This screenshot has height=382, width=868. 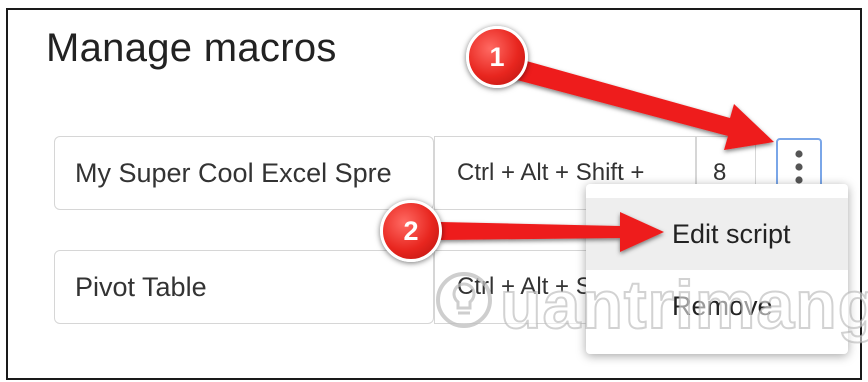 What do you see at coordinates (717, 306) in the screenshot?
I see `menu-item-remove: Remove` at bounding box center [717, 306].